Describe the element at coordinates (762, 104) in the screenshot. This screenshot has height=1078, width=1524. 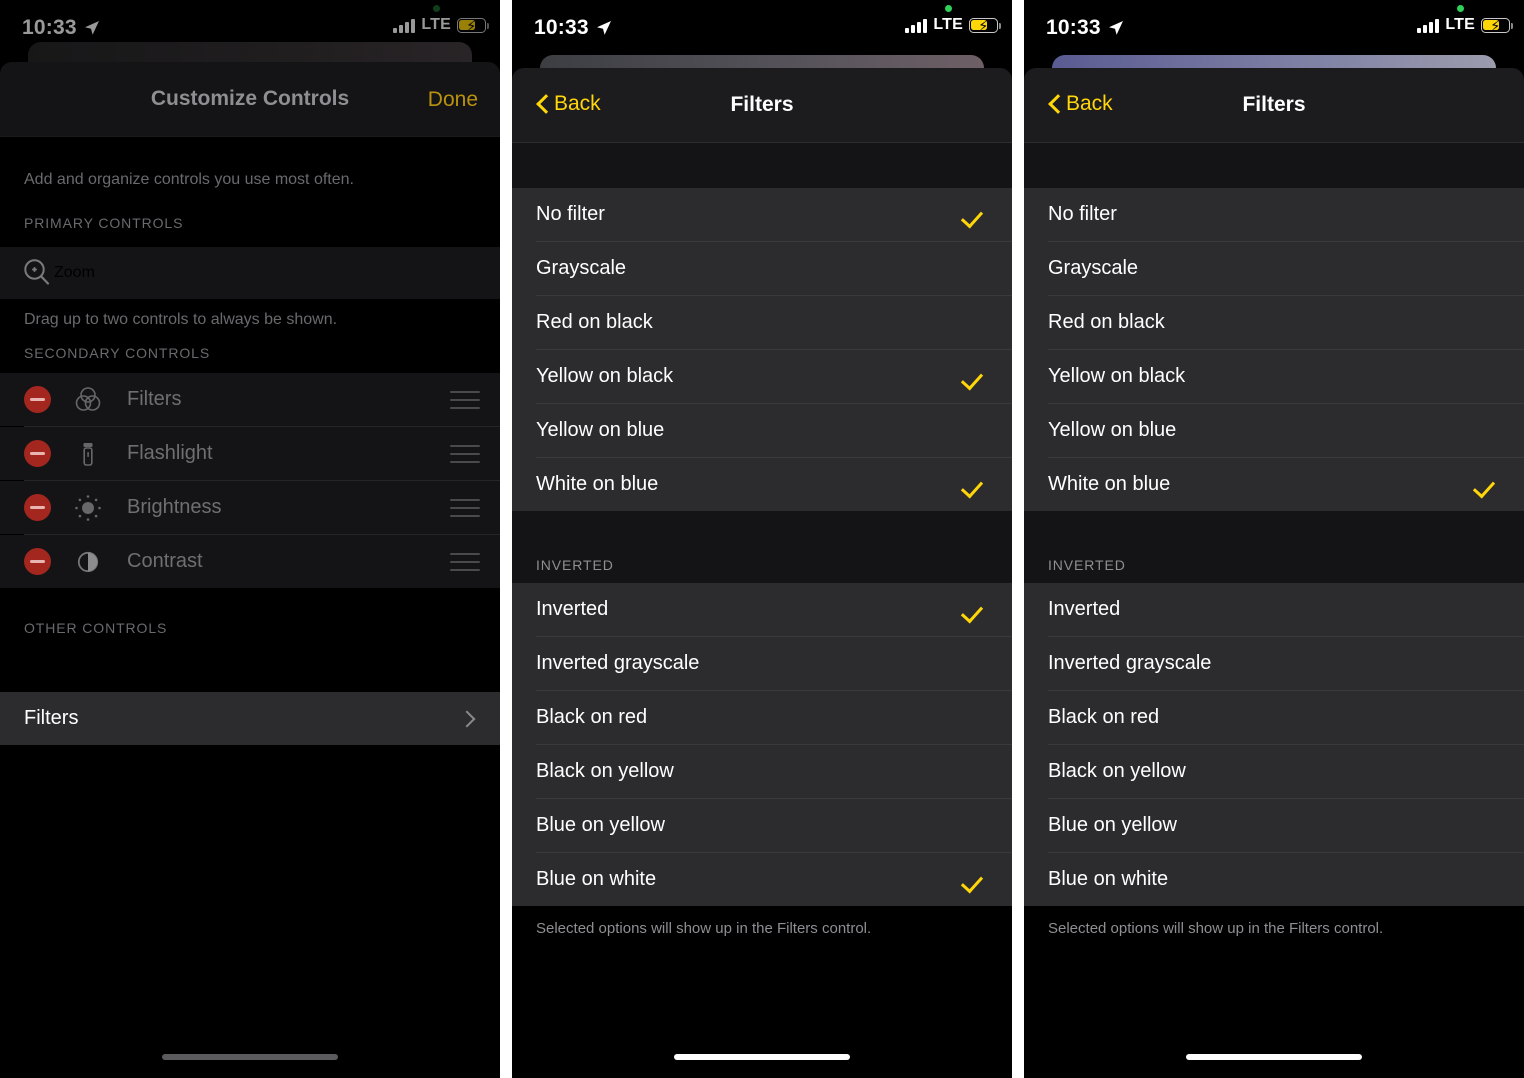
I see `page-title: Filters` at that location.